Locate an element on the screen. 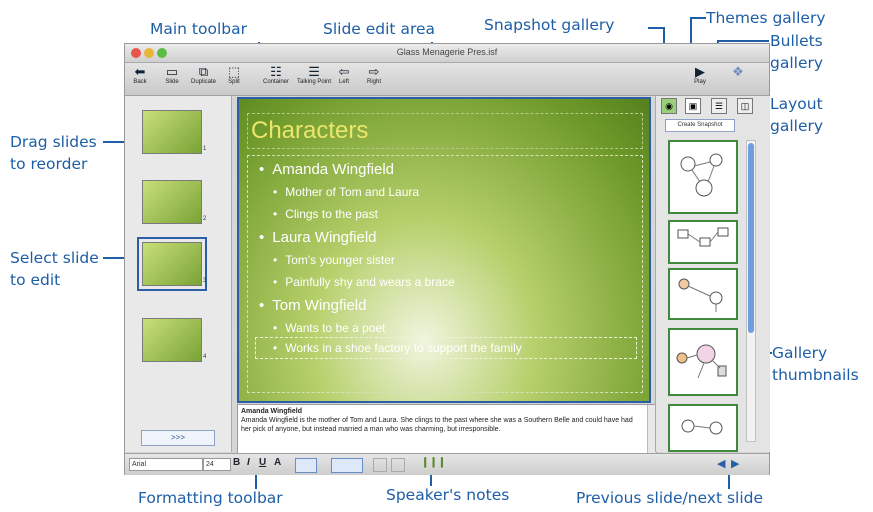 This screenshot has height=512, width=873. callout-gallery-thumbnails-1: Gallery is located at coordinates (800, 353).